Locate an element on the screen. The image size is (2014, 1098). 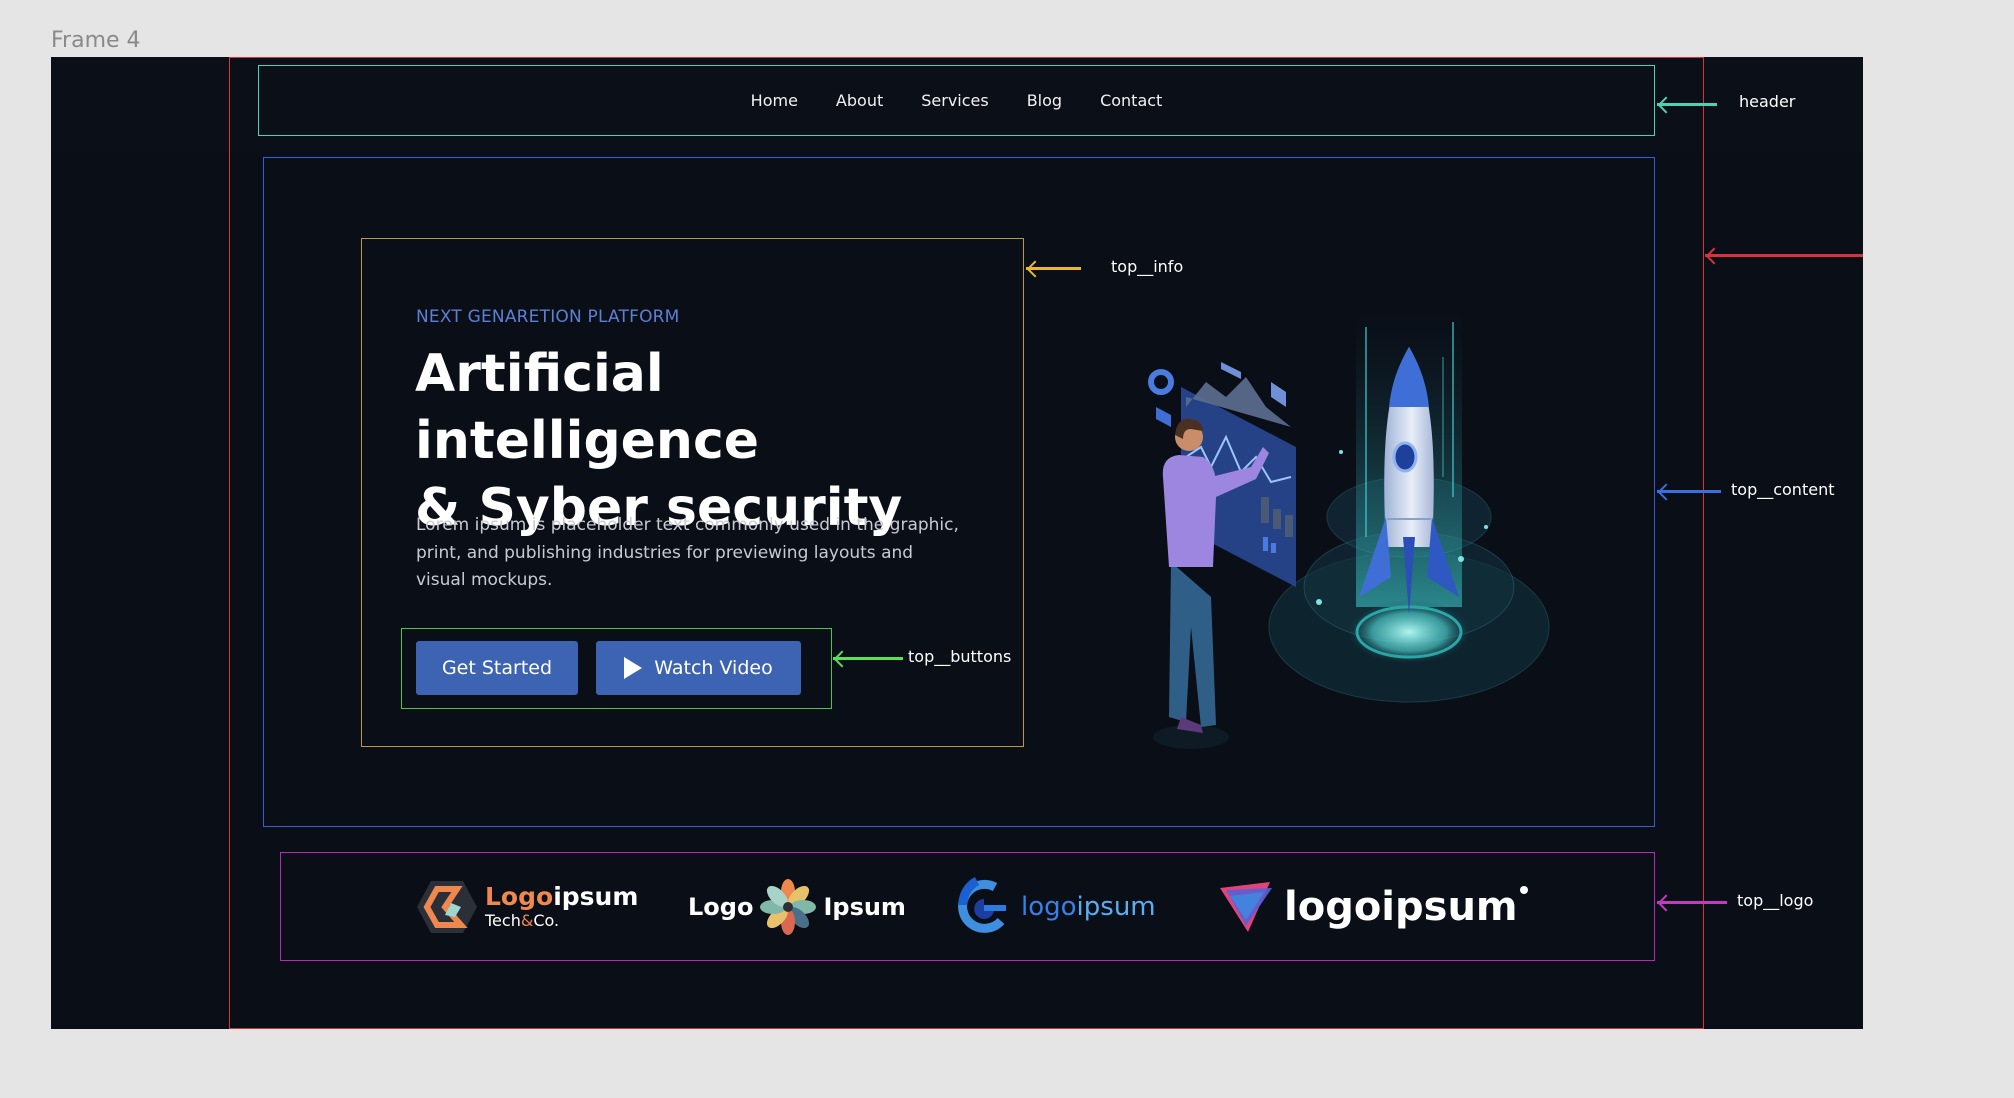
nav-home: Home is located at coordinates (774, 100).